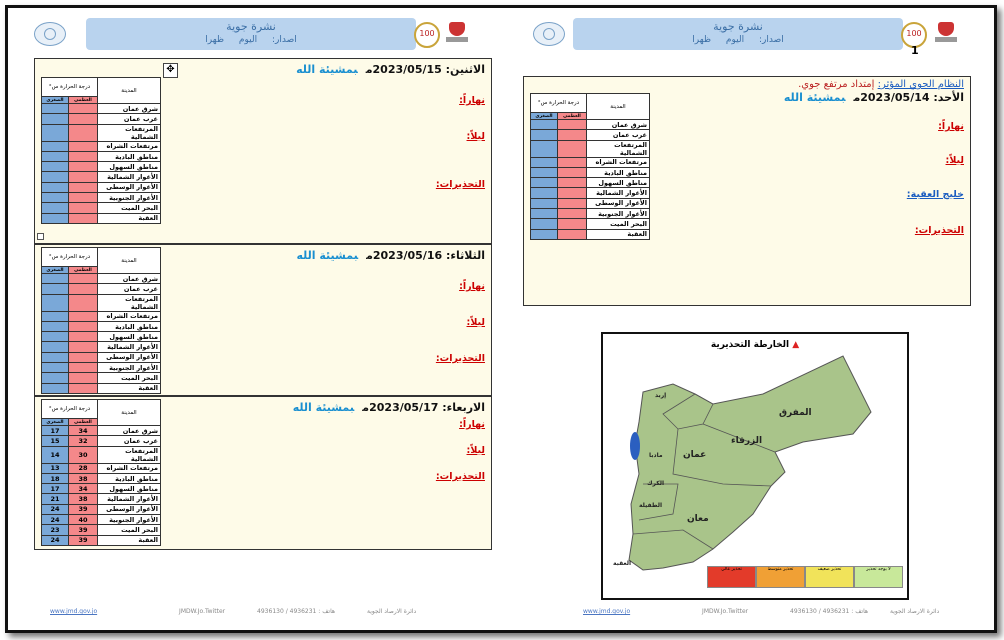 The height and width of the screenshot is (640, 1004). What do you see at coordinates (55, 478) in the screenshot?
I see `min-temp-cell: 18` at bounding box center [55, 478].